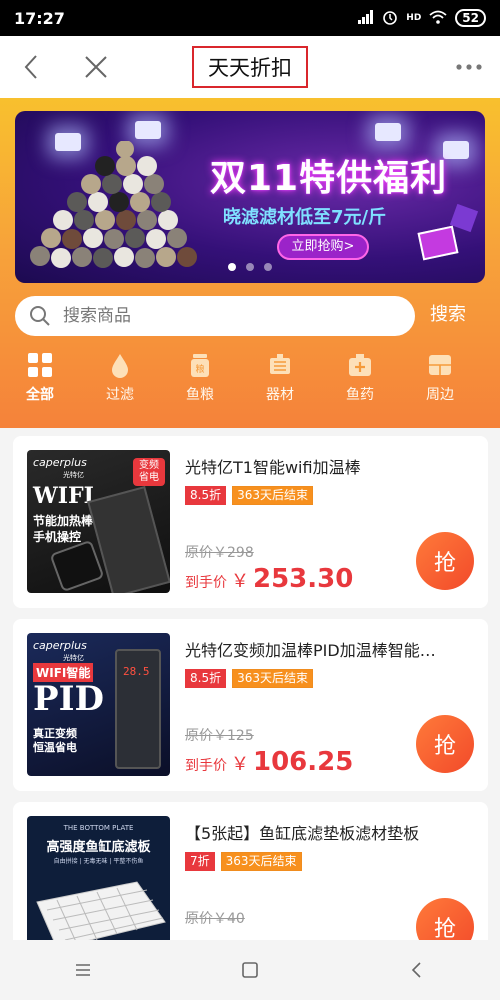  Describe the element at coordinates (32, 67) in the screenshot. I see `back-icon` at that location.